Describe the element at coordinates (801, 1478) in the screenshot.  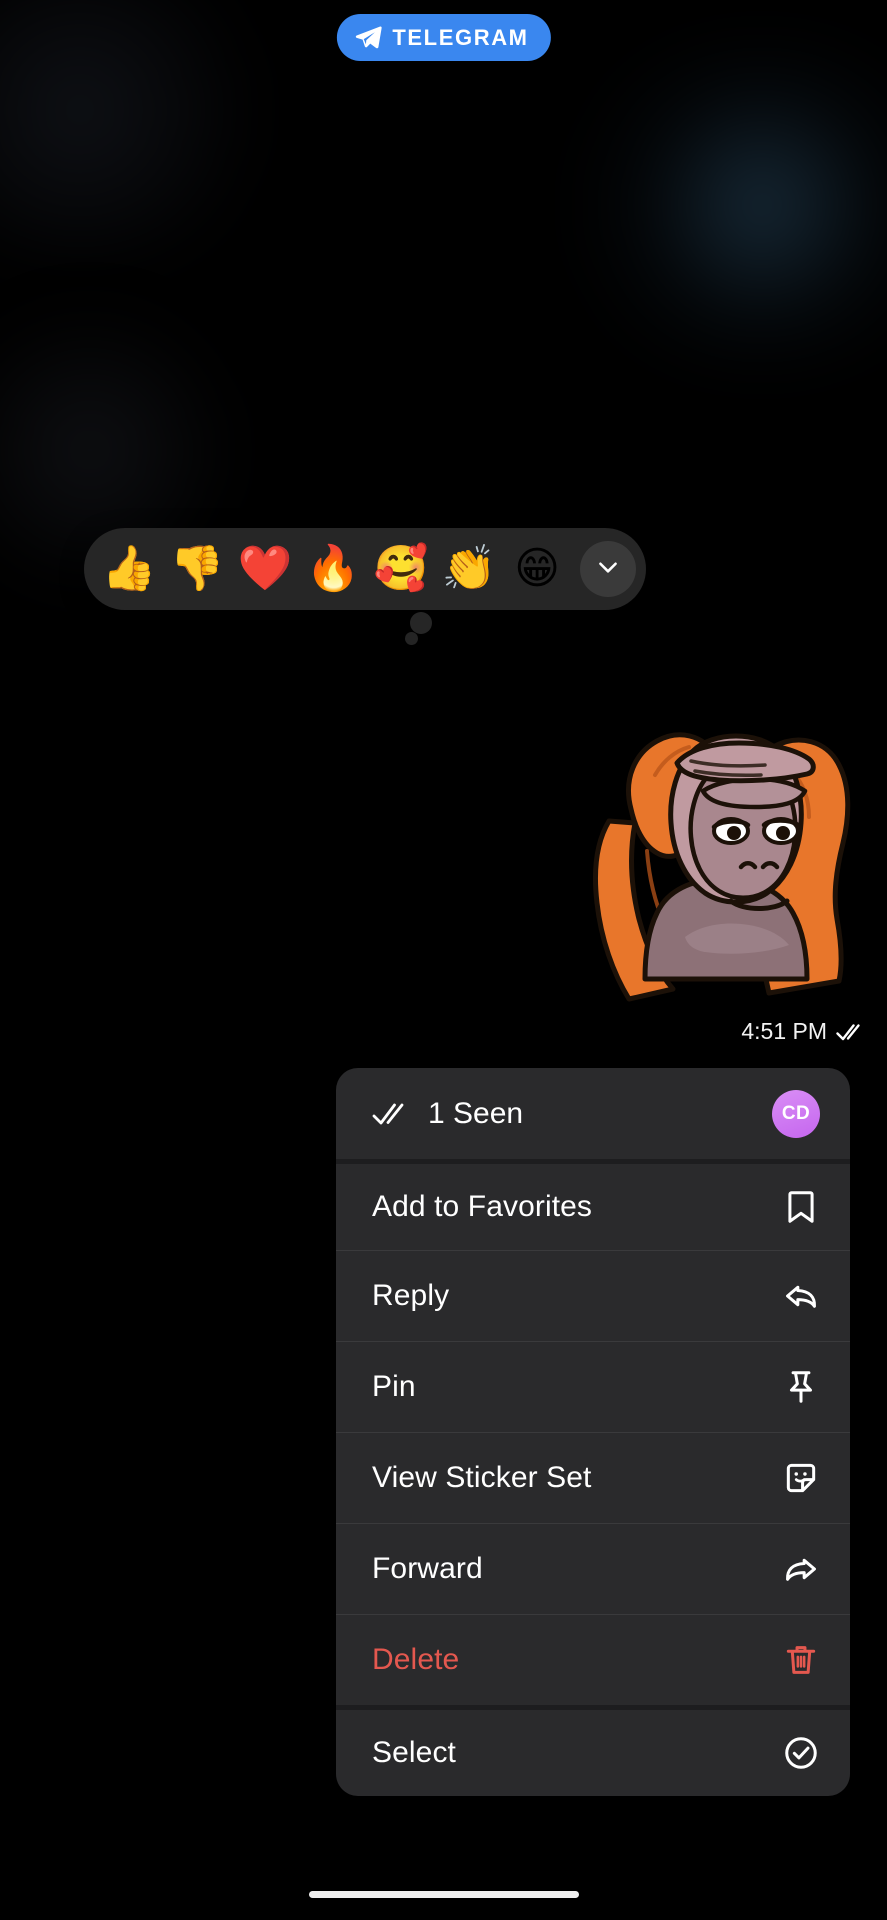
I see `sticker-icon` at that location.